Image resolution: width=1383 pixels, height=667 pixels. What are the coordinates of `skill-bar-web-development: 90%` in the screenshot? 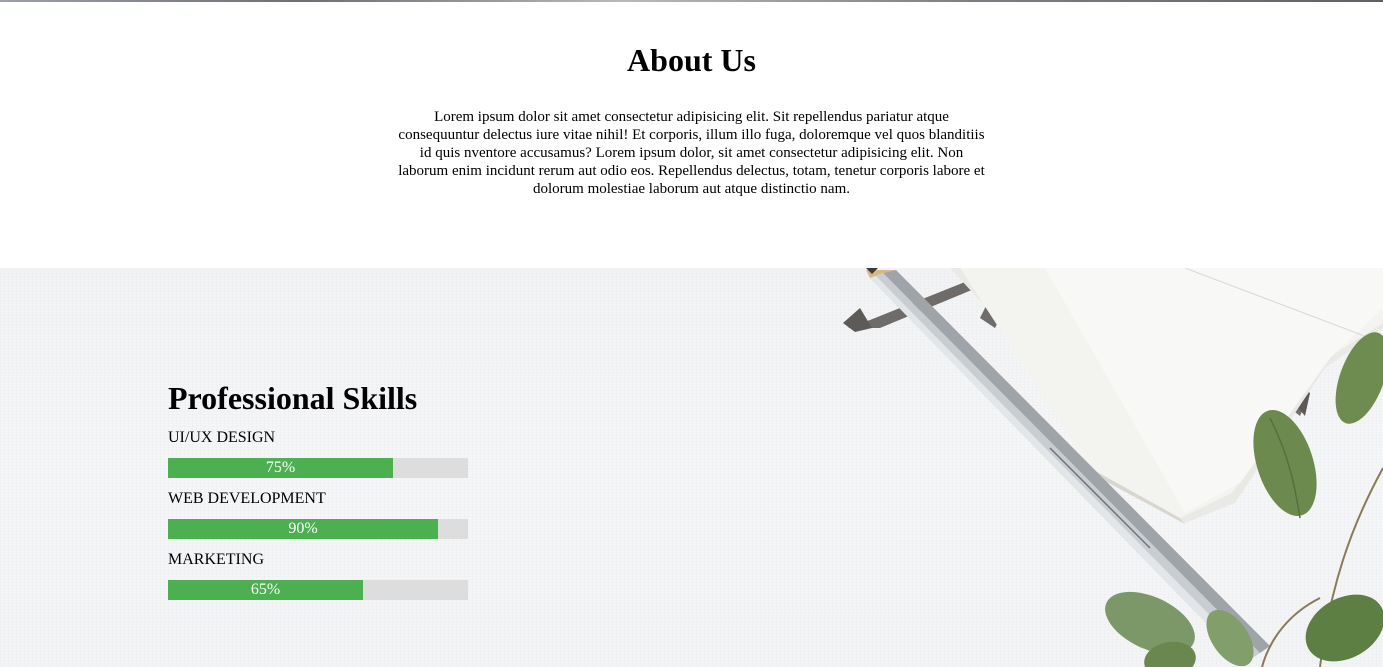 It's located at (318, 529).